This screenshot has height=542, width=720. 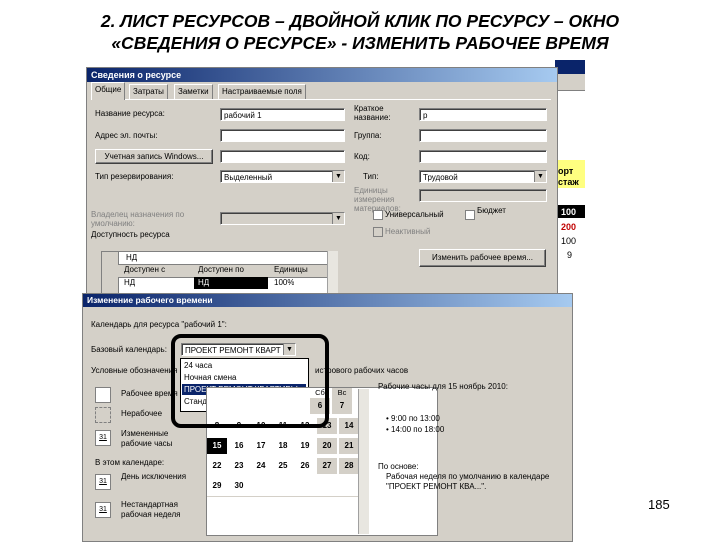 What do you see at coordinates (327, 300) in the screenshot?
I see `working-time-titlebar: Изменение рабочего времени` at bounding box center [327, 300].